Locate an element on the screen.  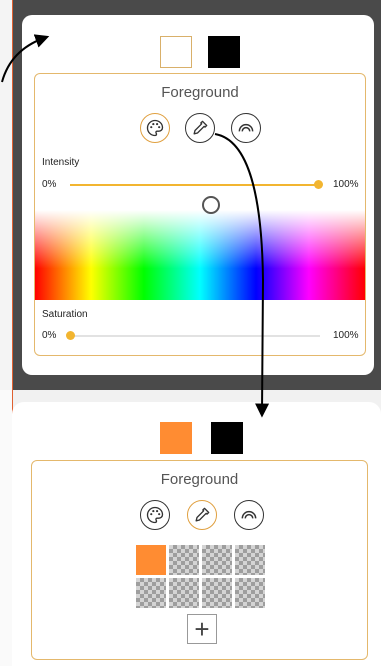
saturation-slider-knob is located at coordinates (70, 335).